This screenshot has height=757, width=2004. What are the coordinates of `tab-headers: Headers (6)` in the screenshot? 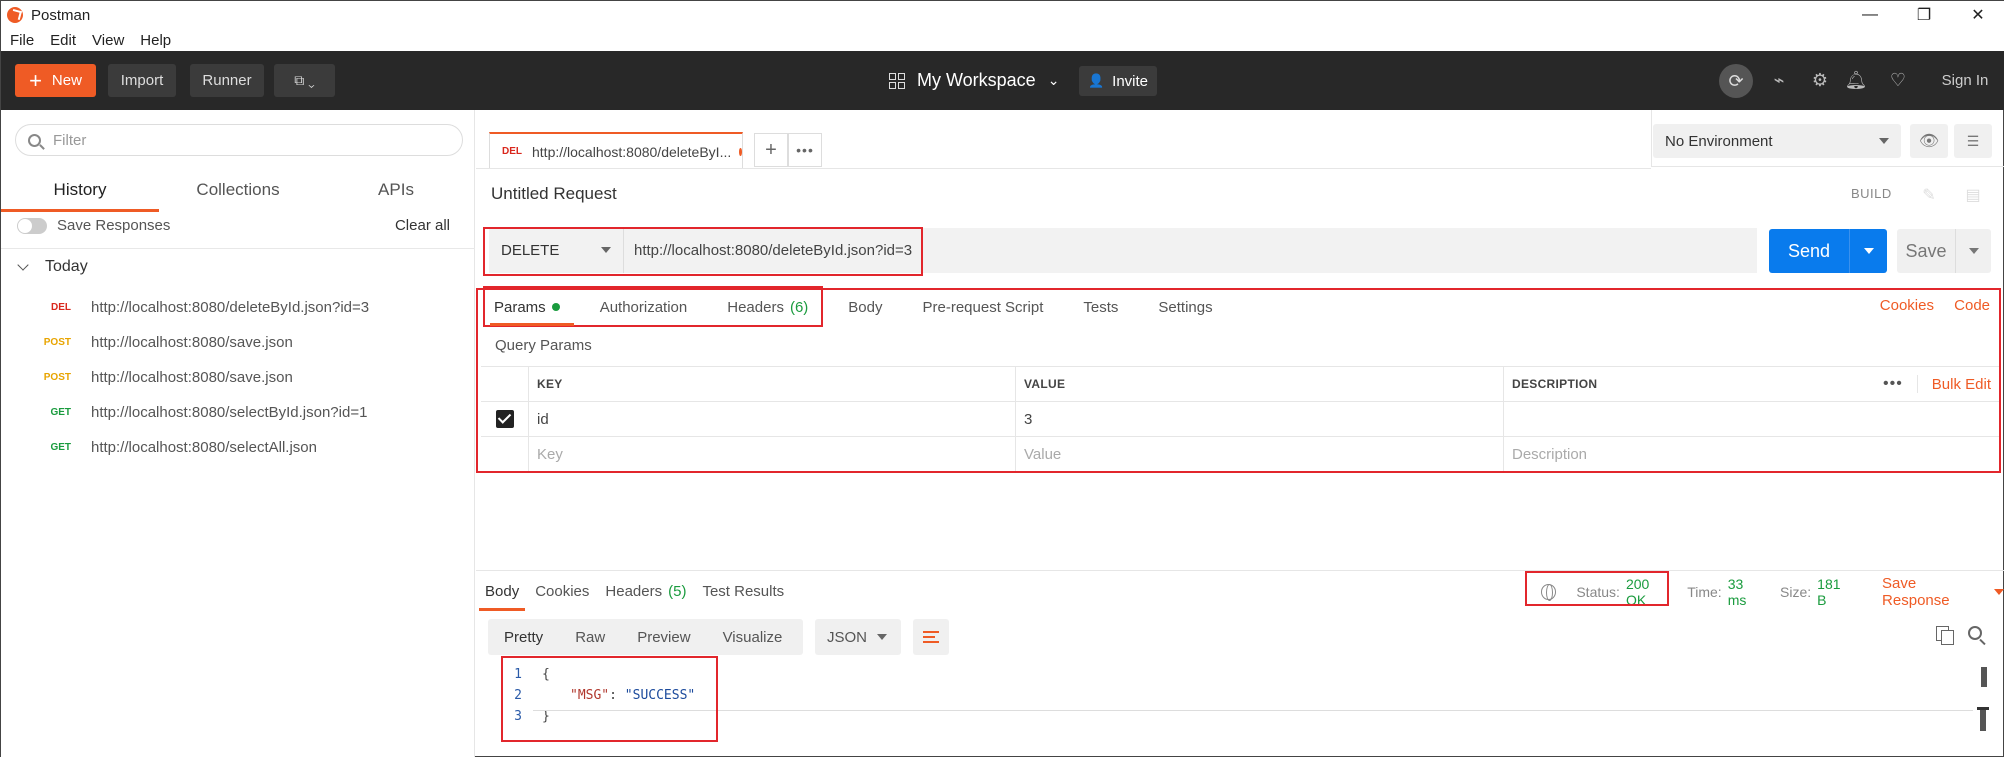 It's located at (767, 307).